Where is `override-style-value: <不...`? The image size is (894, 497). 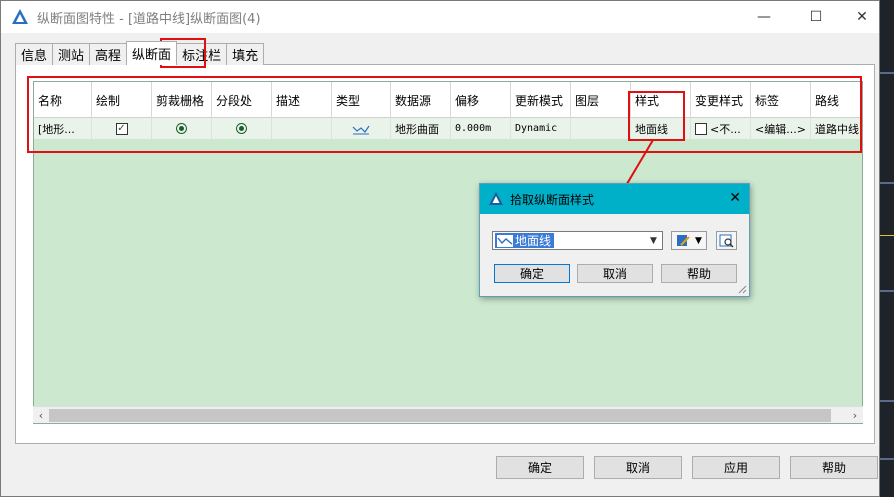 override-style-value: <不... is located at coordinates (725, 129).